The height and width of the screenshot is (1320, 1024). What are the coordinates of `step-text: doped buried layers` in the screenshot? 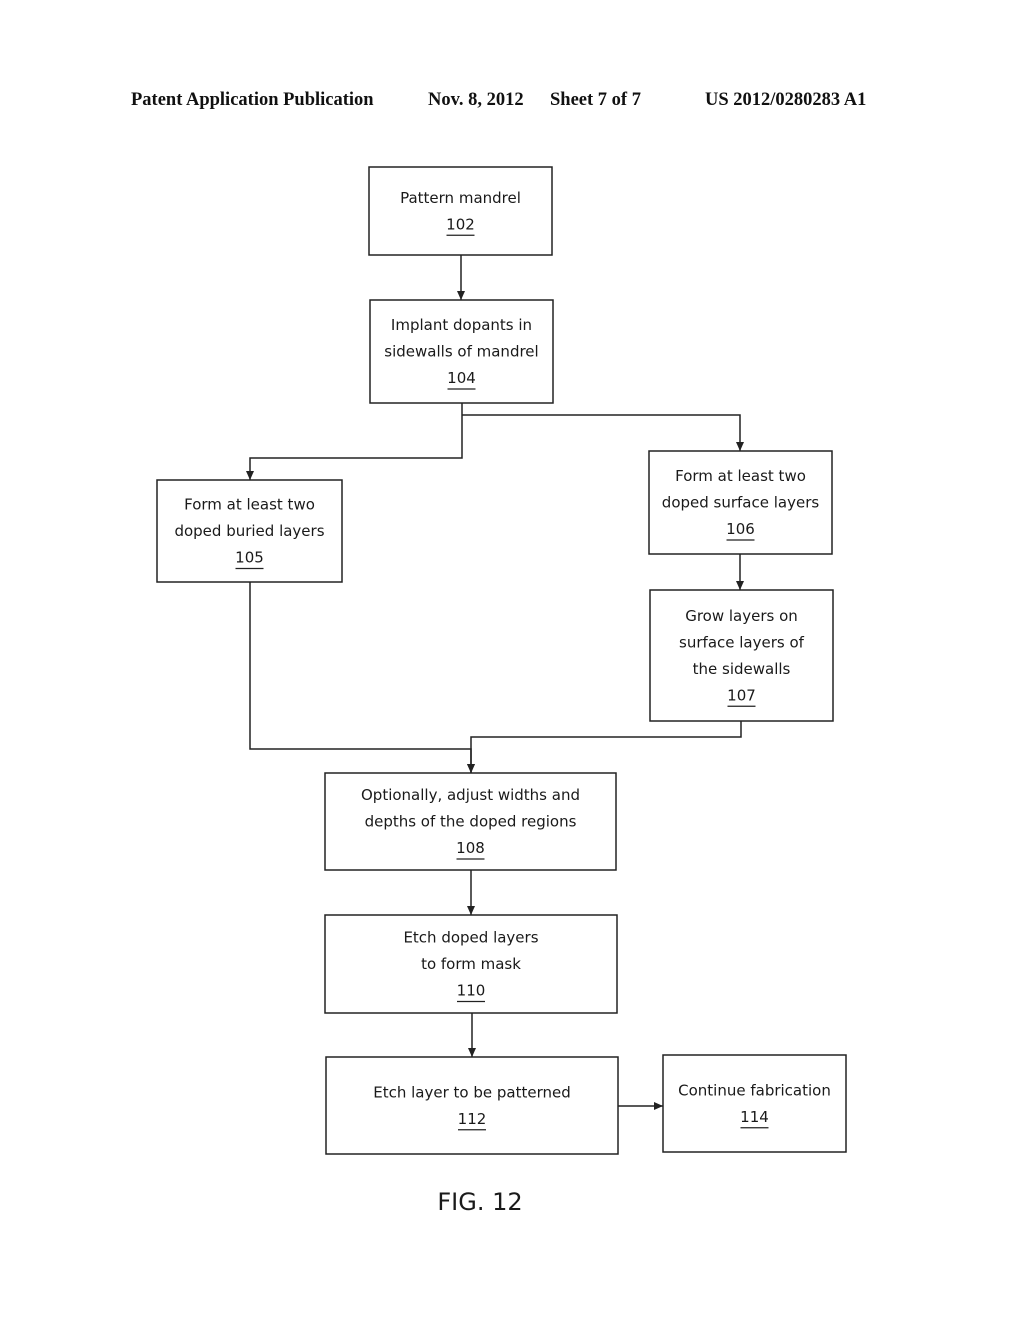 It's located at (249, 531).